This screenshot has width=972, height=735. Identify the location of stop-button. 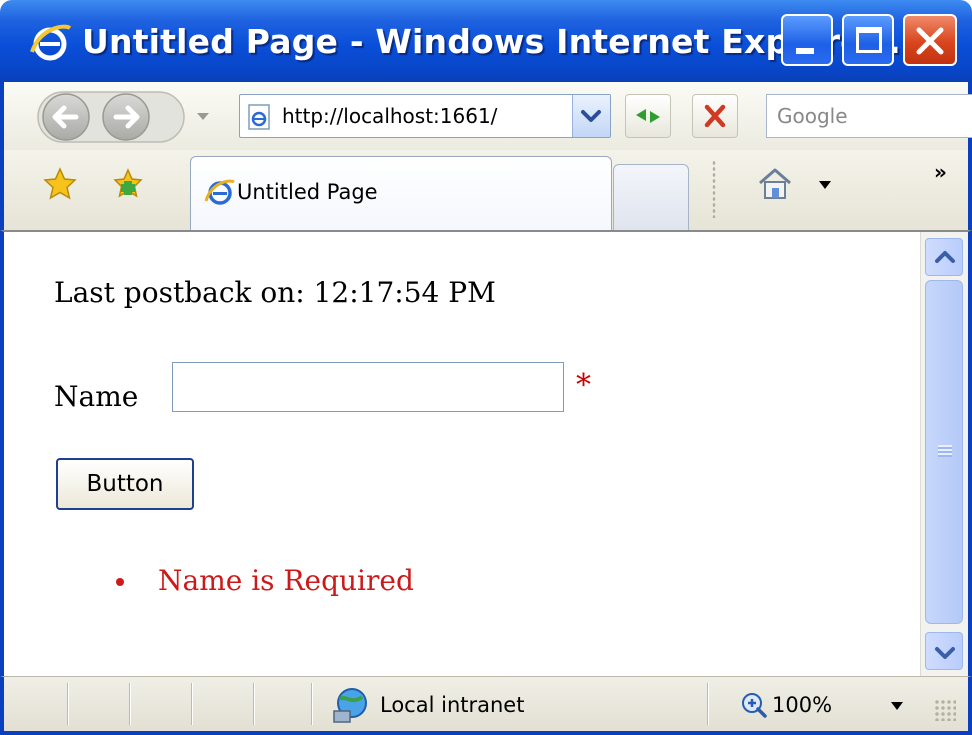
(715, 116).